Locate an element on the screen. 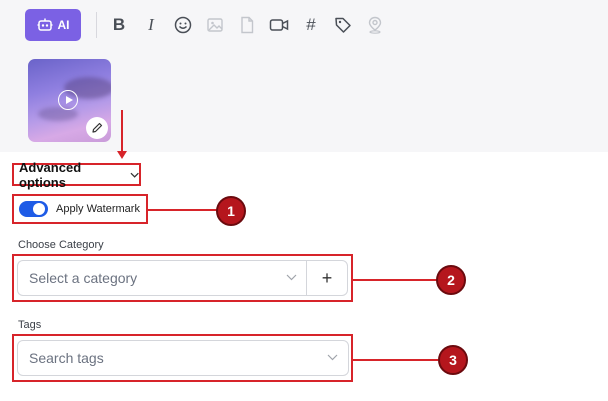 The height and width of the screenshot is (401, 608). location-button is located at coordinates (375, 25).